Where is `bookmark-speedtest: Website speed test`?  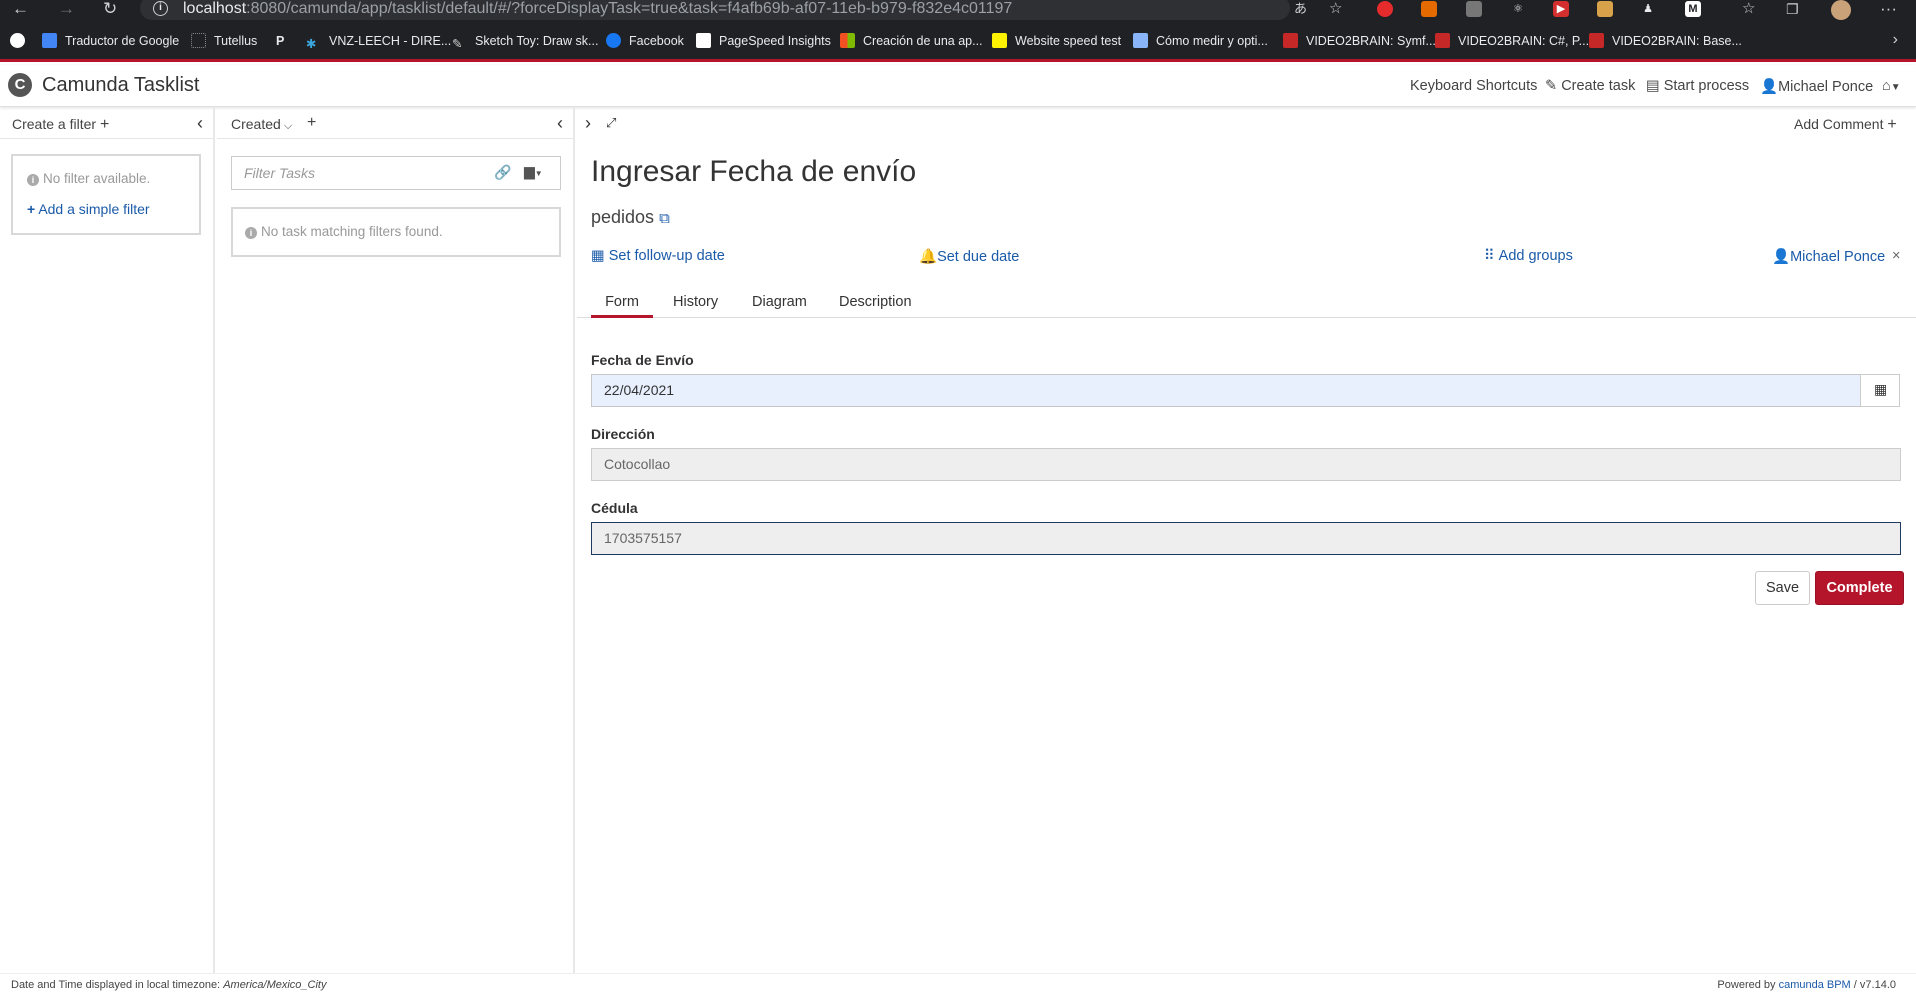 bookmark-speedtest: Website speed test is located at coordinates (1056, 41).